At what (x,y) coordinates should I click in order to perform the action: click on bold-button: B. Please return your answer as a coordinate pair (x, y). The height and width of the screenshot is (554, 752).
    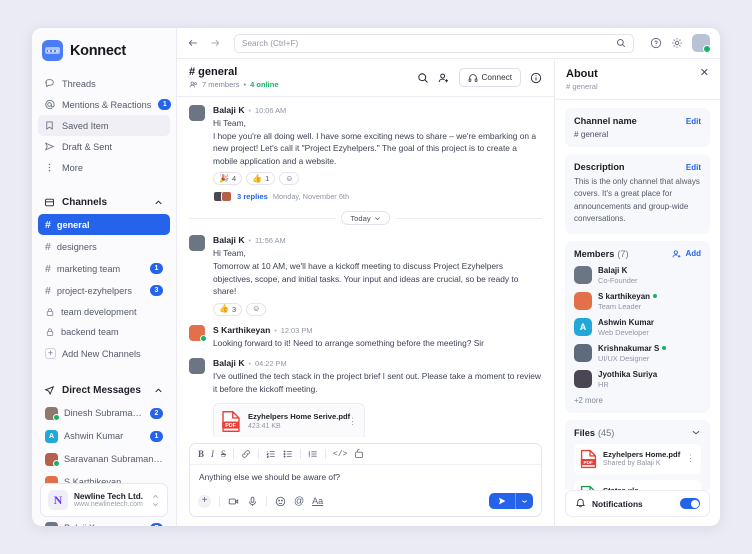
    Looking at the image, I should click on (201, 454).